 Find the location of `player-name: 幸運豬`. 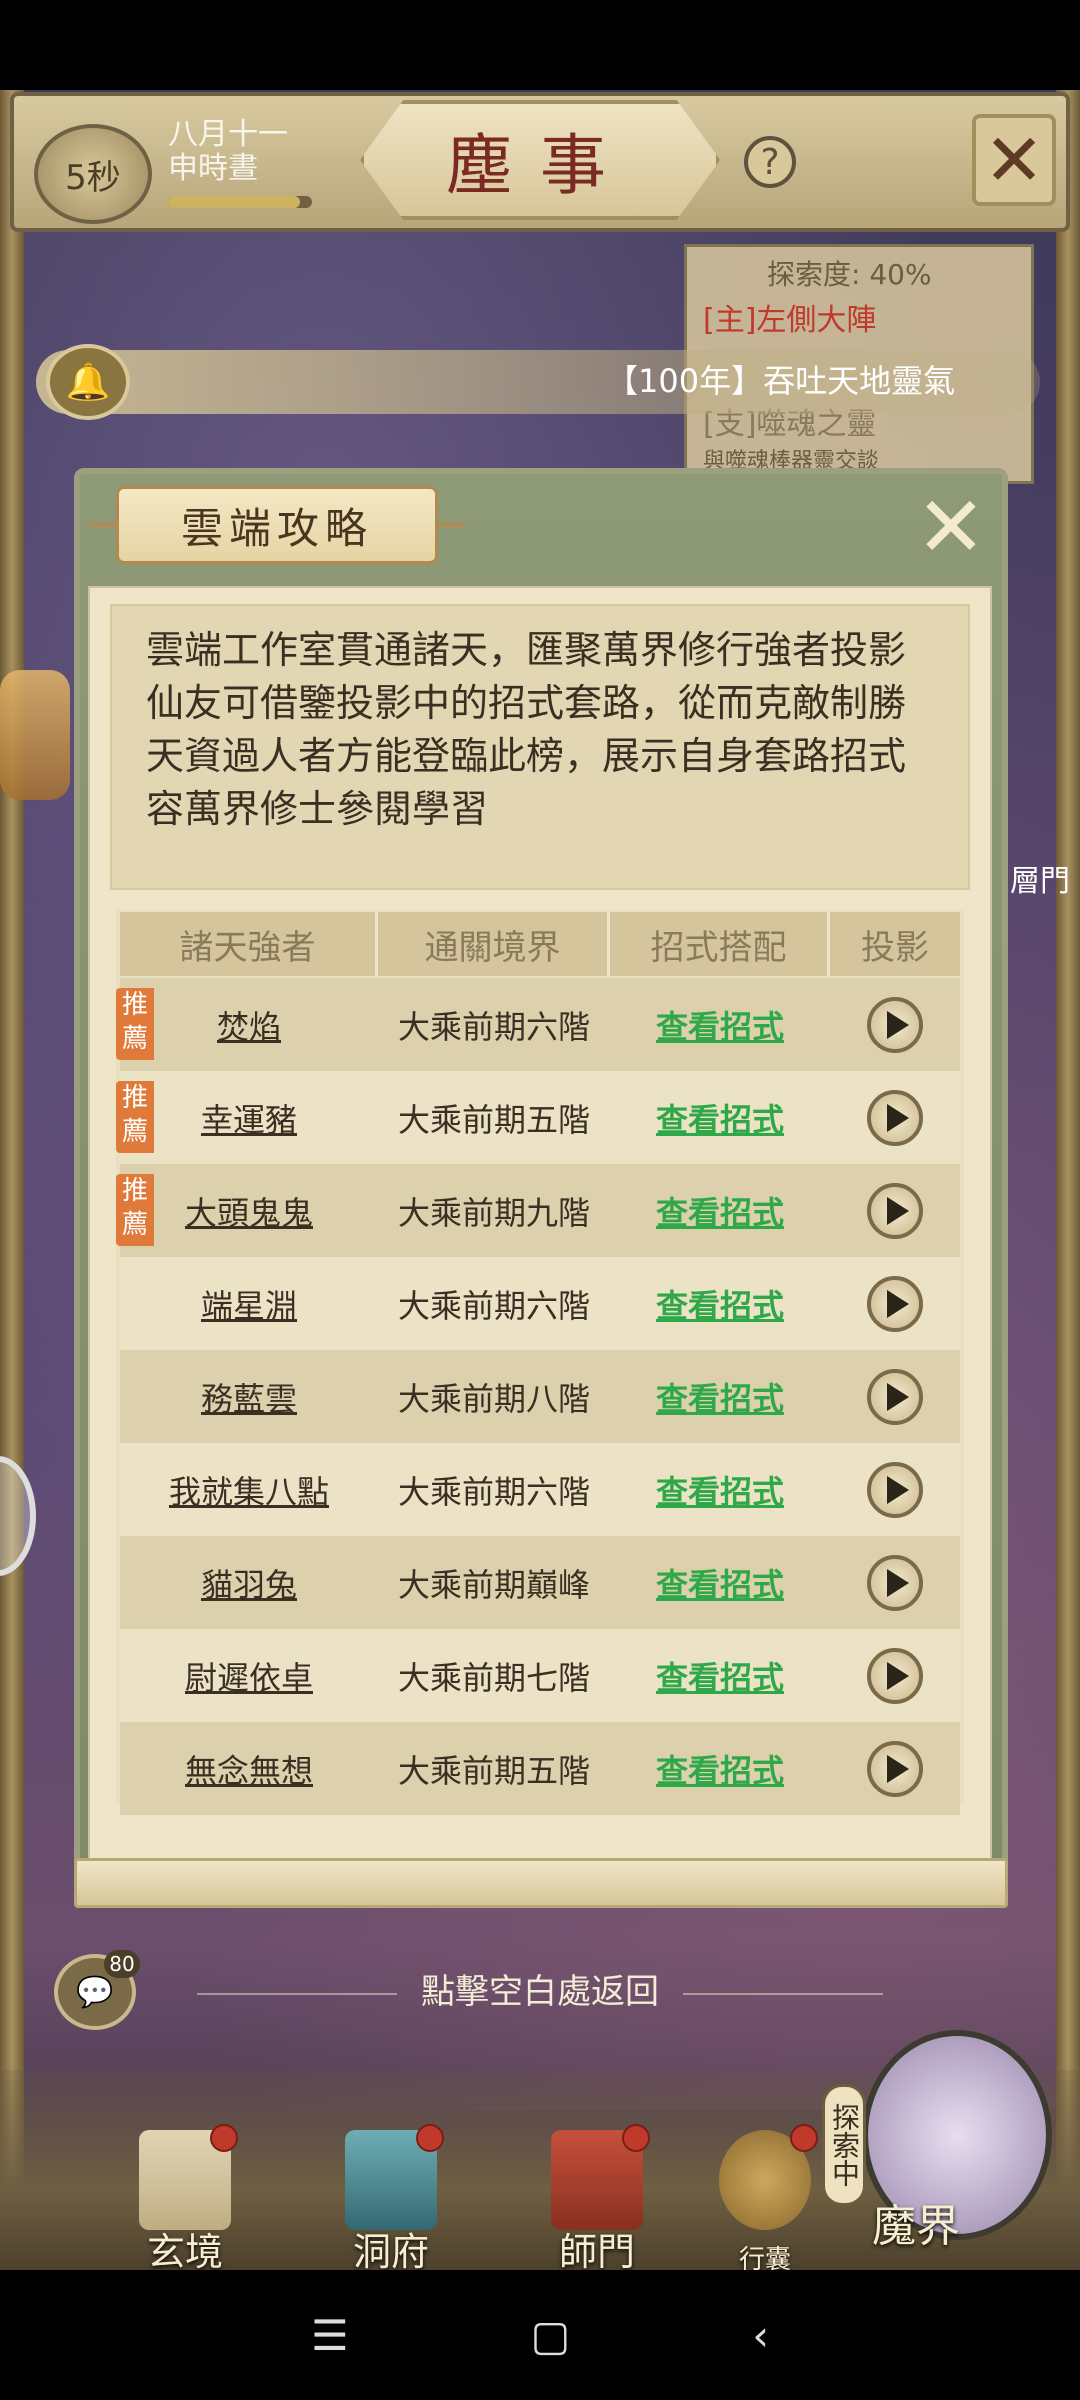

player-name: 幸運豬 is located at coordinates (249, 1118).